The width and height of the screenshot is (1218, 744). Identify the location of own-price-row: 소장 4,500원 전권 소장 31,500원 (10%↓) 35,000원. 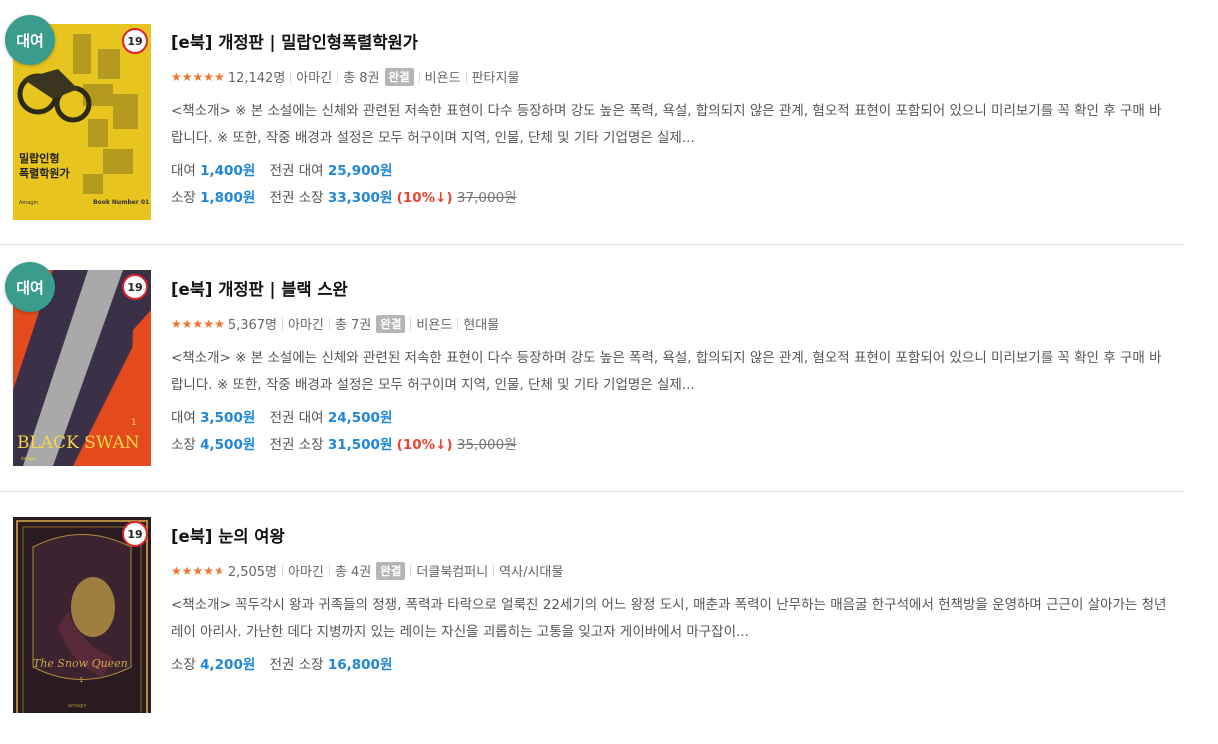
(668, 445).